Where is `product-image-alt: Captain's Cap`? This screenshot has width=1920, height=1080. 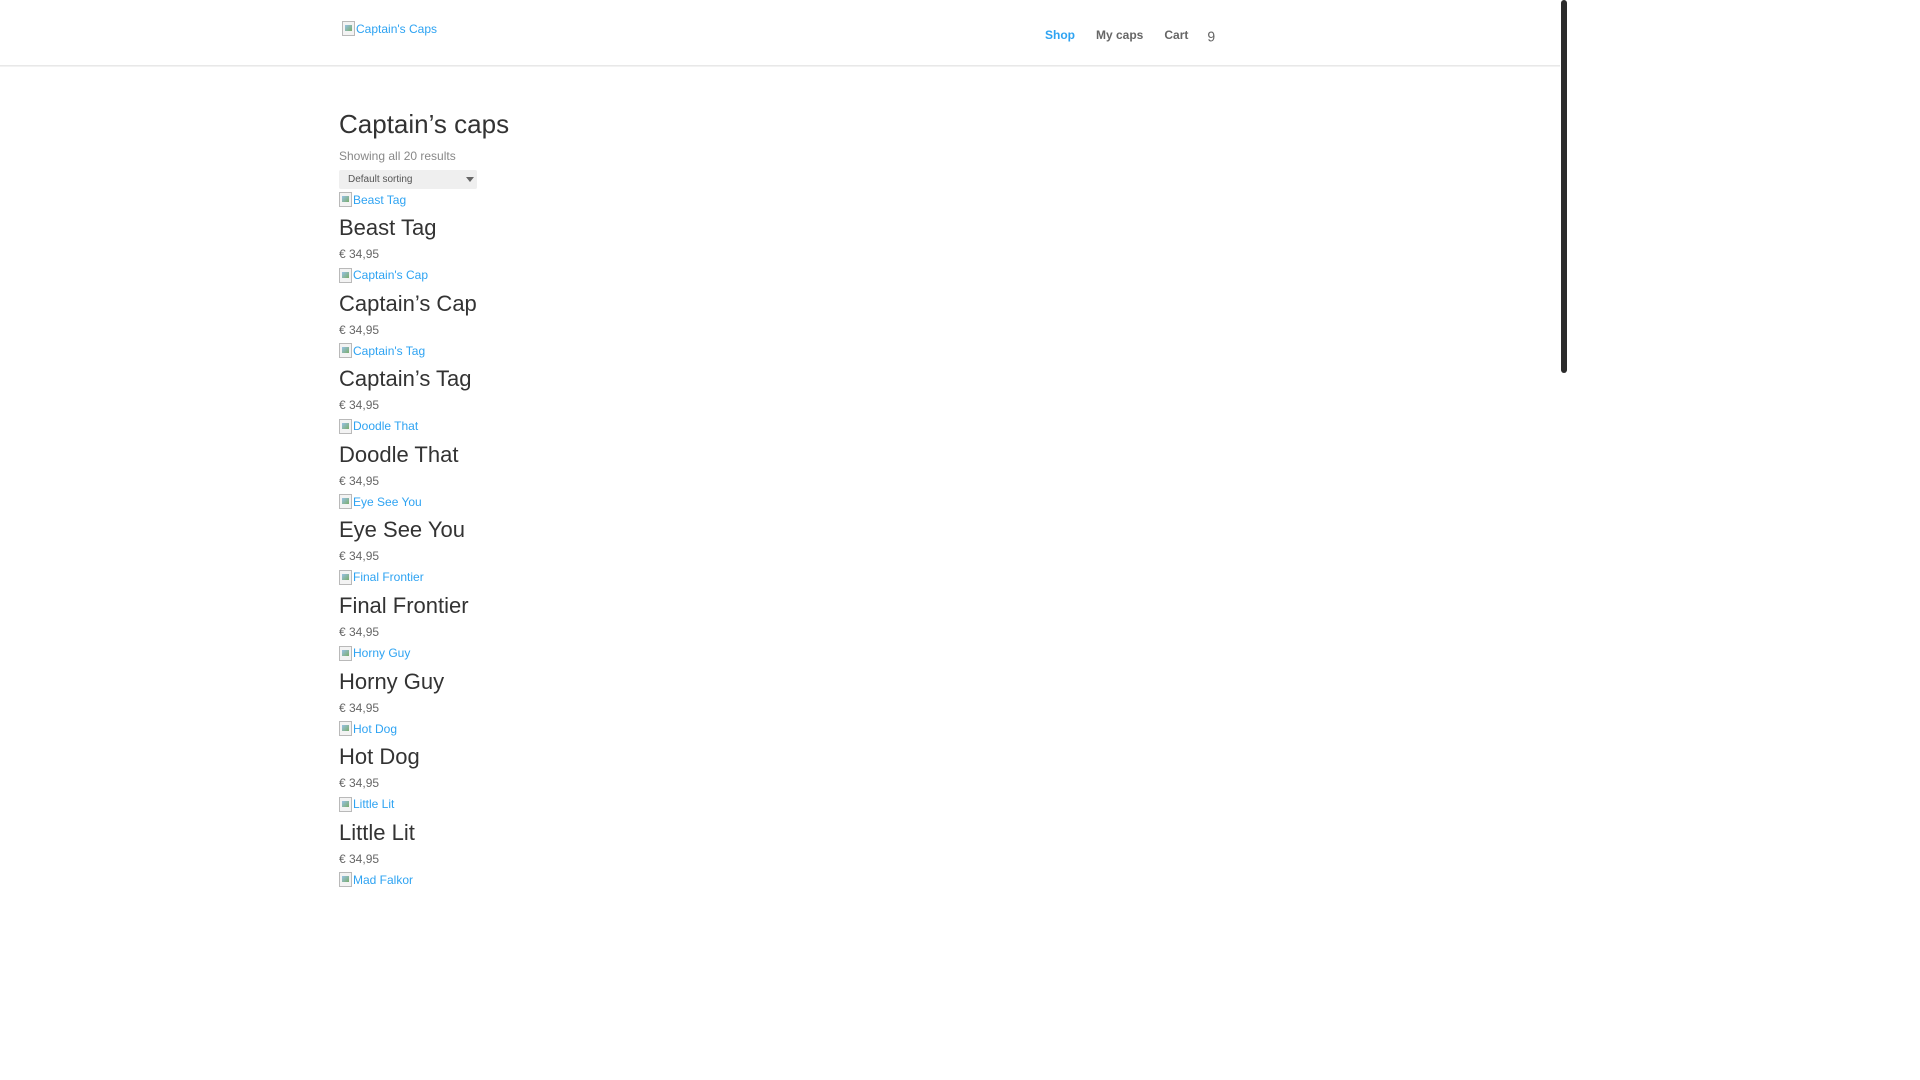 product-image-alt: Captain's Cap is located at coordinates (390, 275).